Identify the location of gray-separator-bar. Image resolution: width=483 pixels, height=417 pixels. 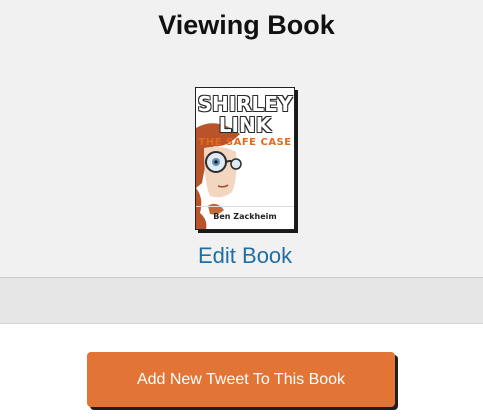
(241, 301).